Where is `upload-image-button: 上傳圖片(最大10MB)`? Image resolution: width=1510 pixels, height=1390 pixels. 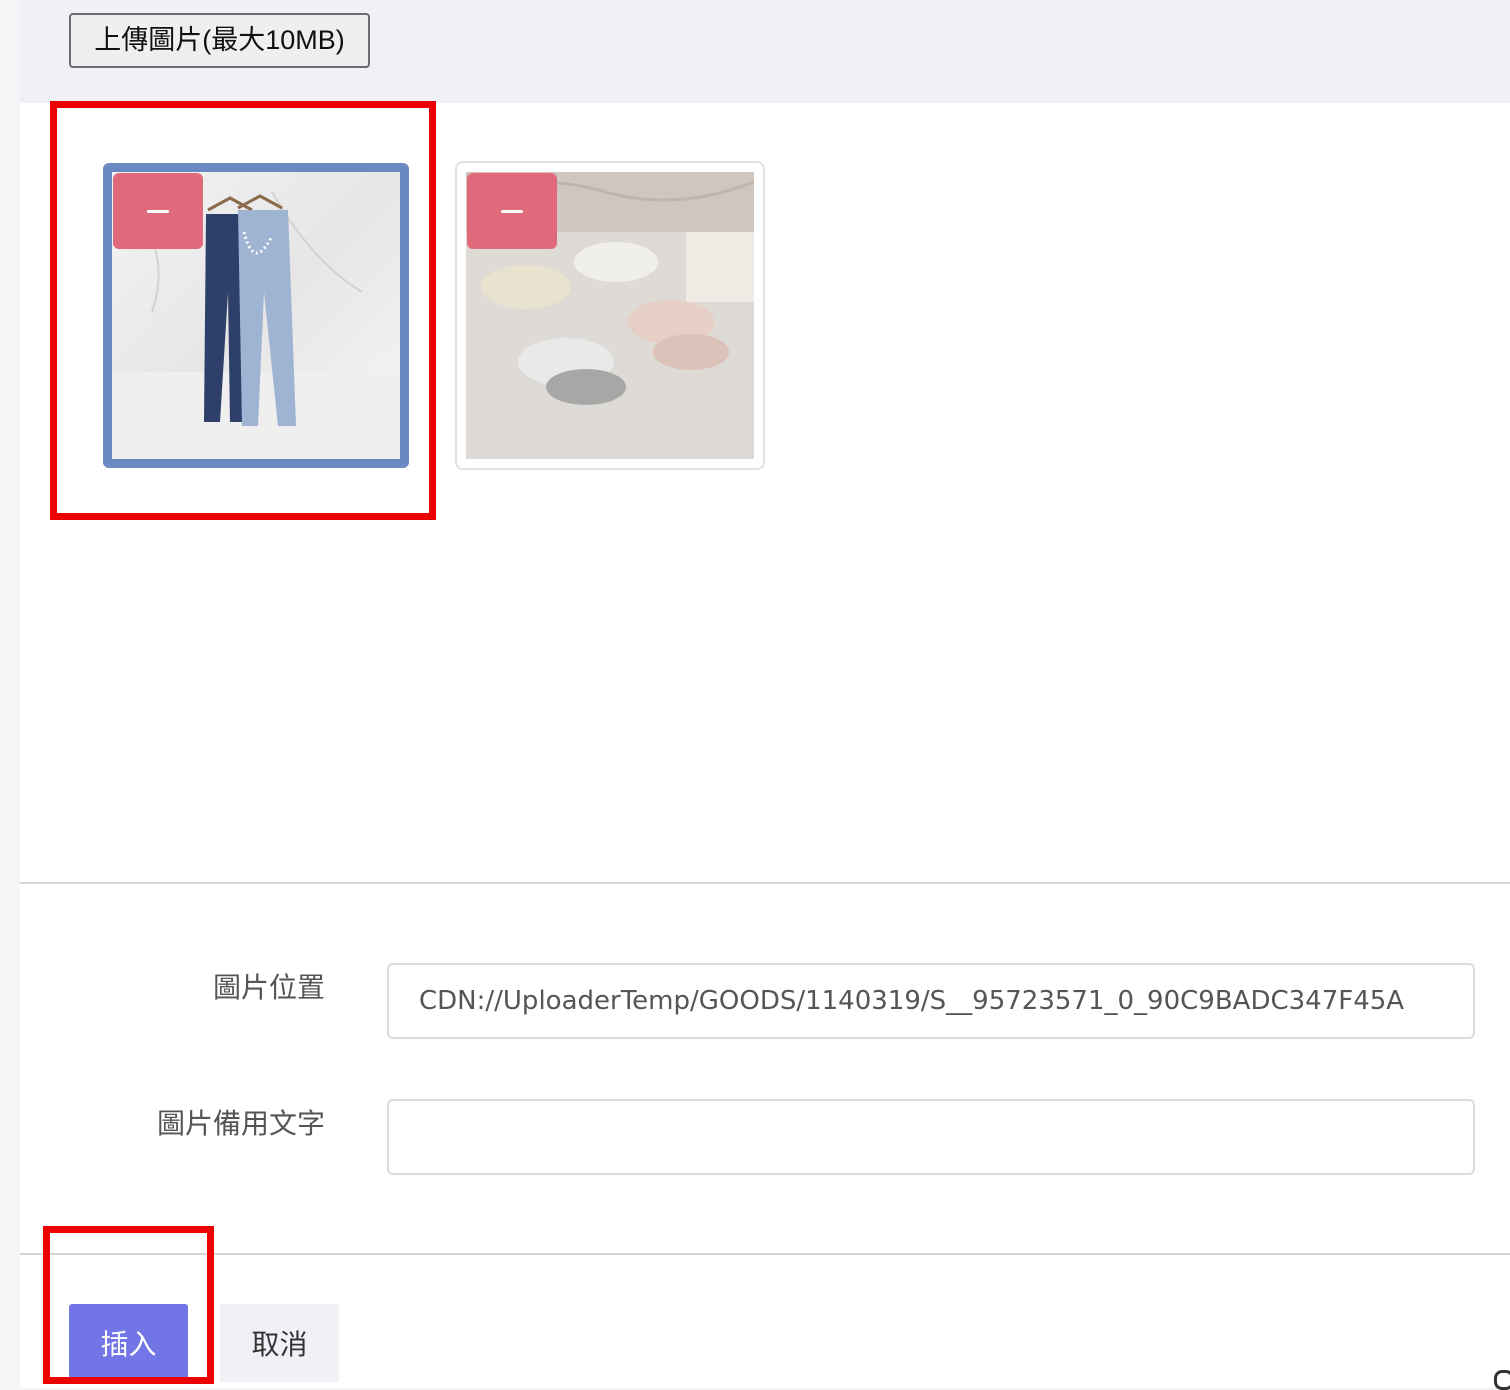 upload-image-button: 上傳圖片(最大10MB) is located at coordinates (219, 40).